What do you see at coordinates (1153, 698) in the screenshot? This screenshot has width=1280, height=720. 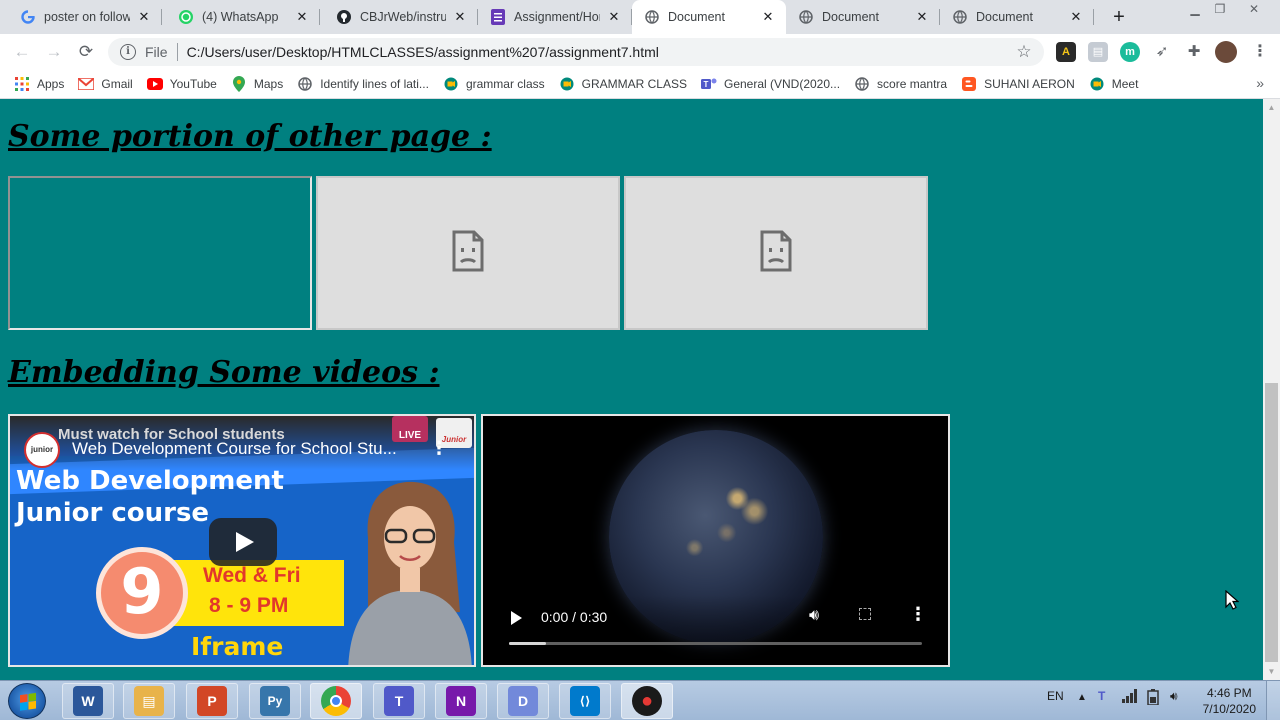 I see `battery-icon` at bounding box center [1153, 698].